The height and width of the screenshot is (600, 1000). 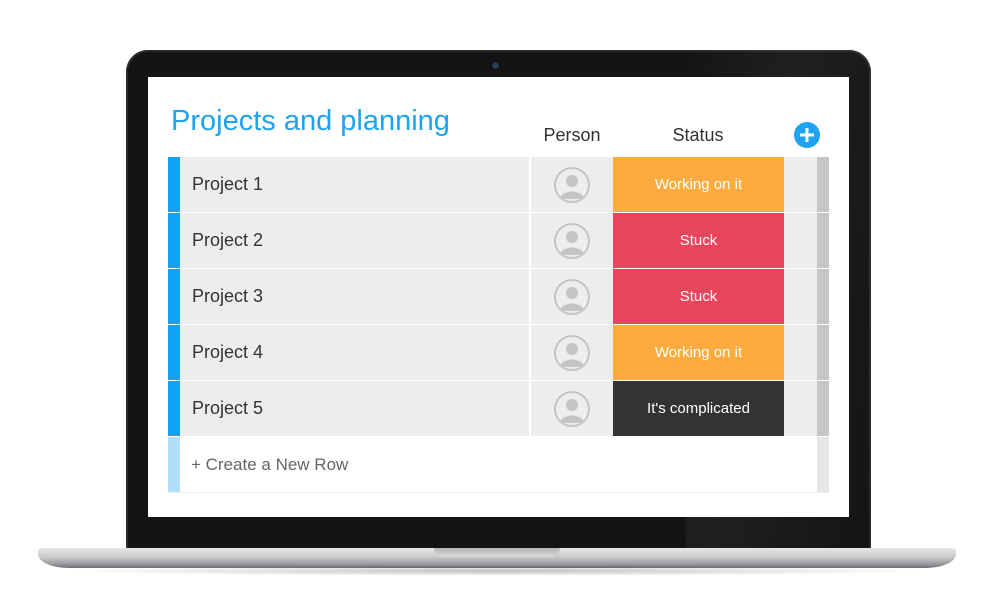 What do you see at coordinates (227, 408) in the screenshot?
I see `row-name: Project 5` at bounding box center [227, 408].